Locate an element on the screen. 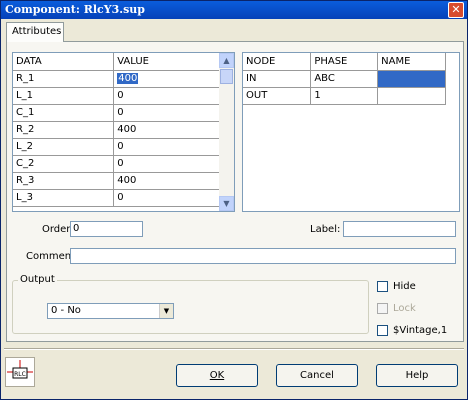  label-label: Label: is located at coordinates (325, 229).